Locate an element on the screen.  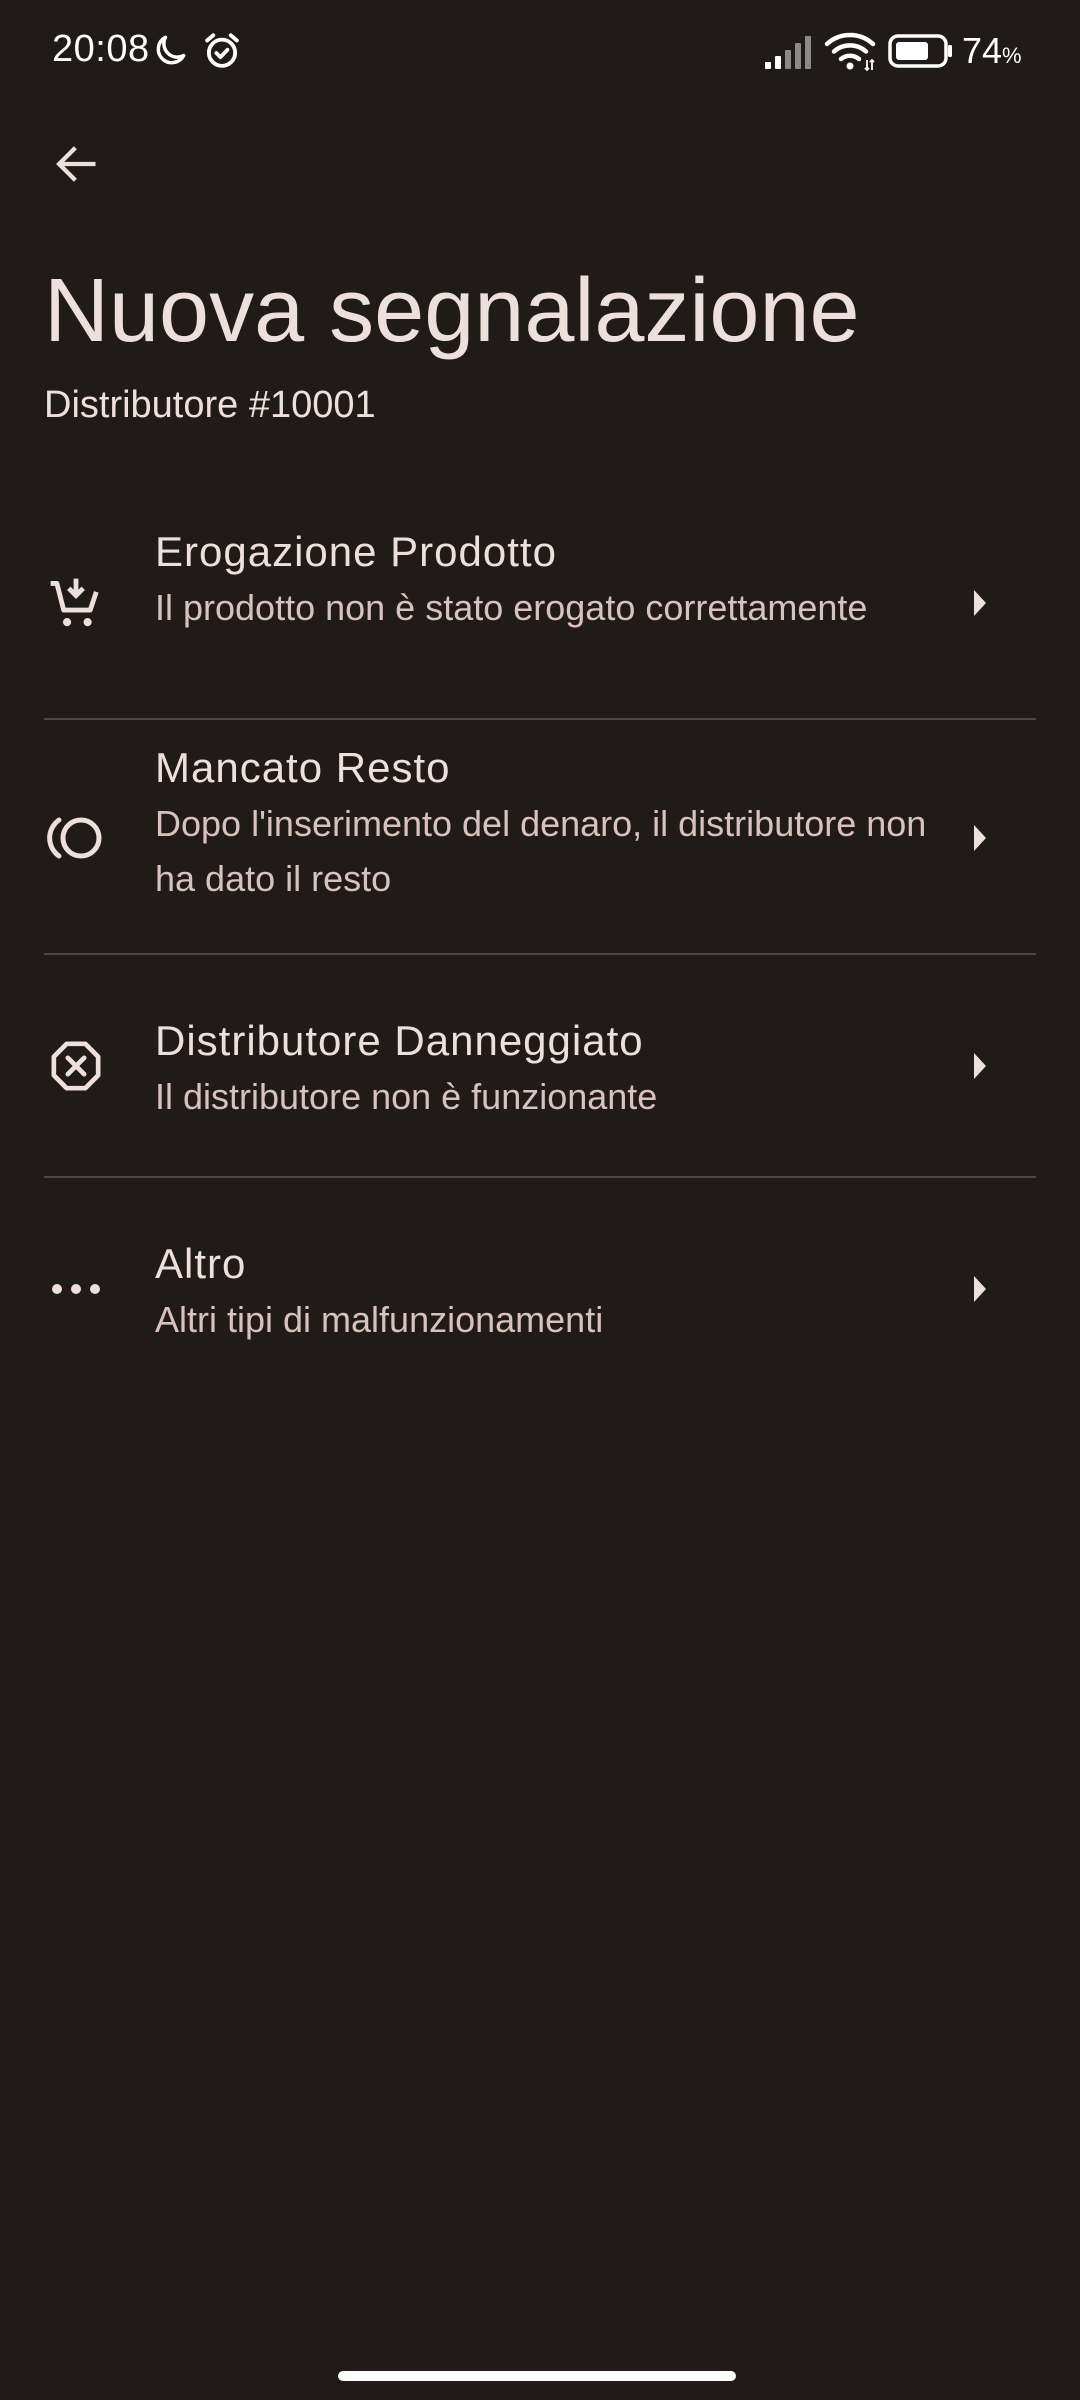
cart-icon is located at coordinates (76, 604).